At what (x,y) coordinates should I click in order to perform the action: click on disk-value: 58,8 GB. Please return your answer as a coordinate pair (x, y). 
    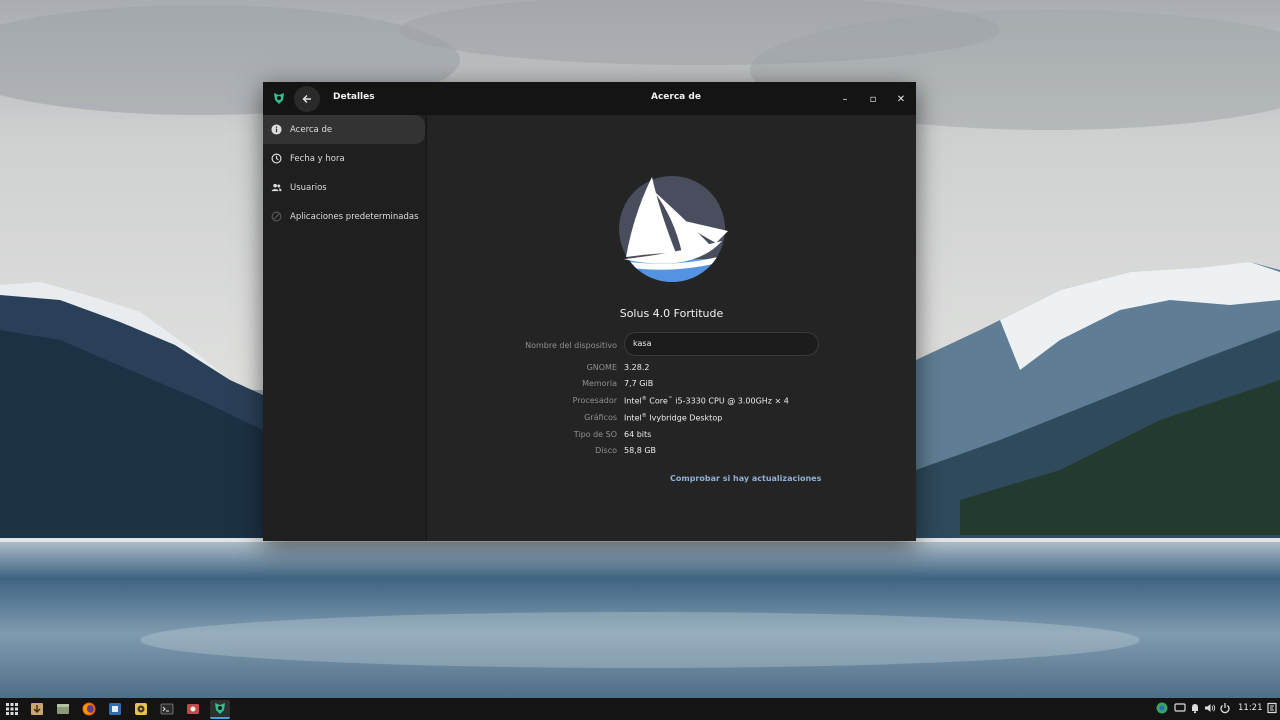
    Looking at the image, I should click on (640, 450).